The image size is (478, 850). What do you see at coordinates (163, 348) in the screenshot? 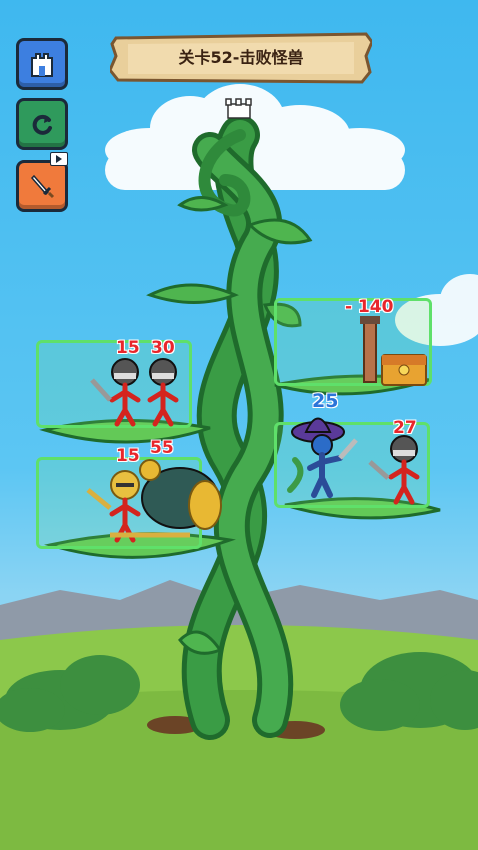
I see `enemy-power: 30` at bounding box center [163, 348].